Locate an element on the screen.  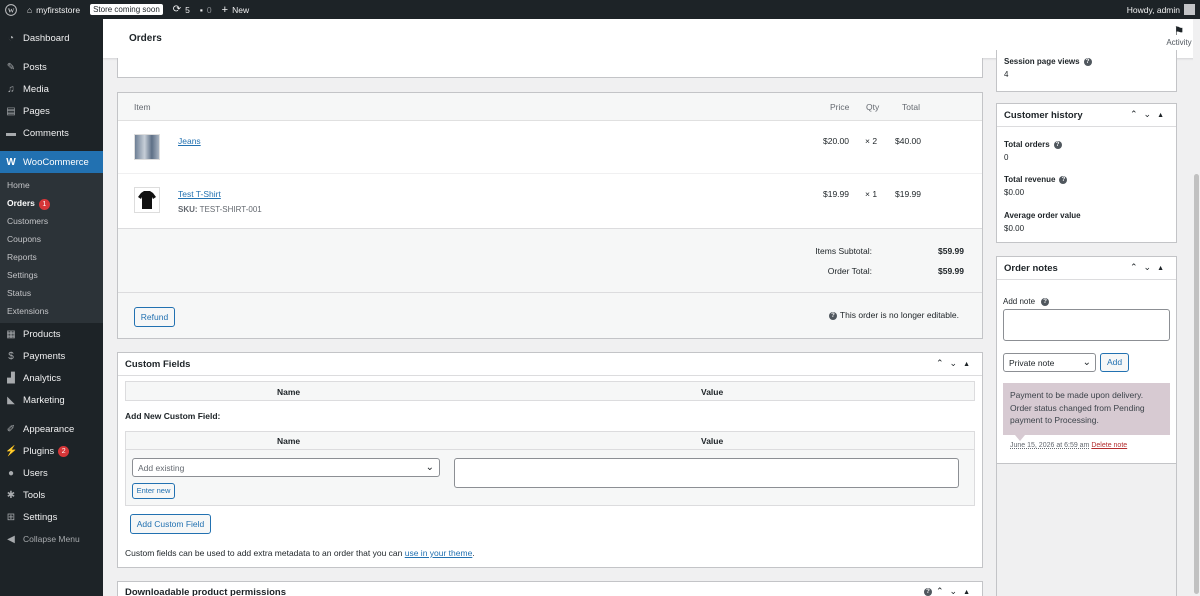
submenu-status: Status is located at coordinates (51, 293).